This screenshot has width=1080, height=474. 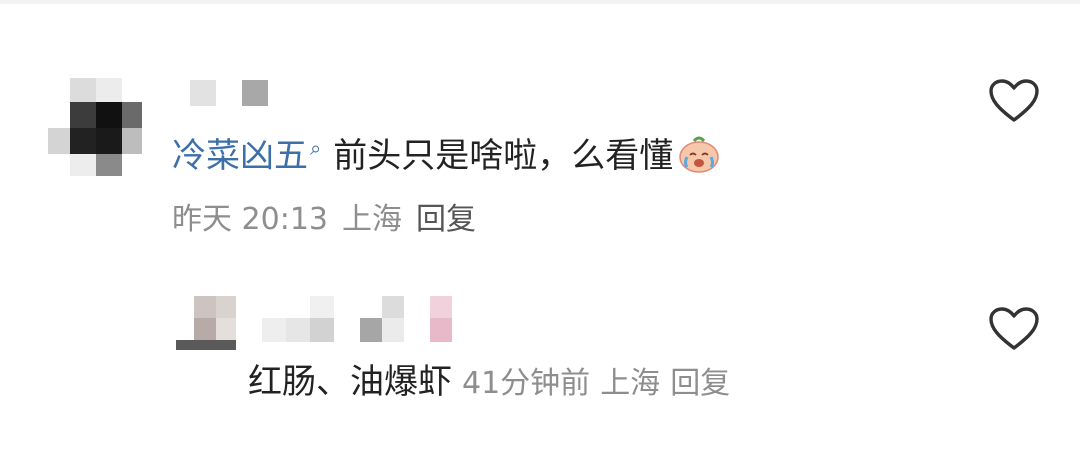 What do you see at coordinates (316, 148) in the screenshot?
I see `search-icon: ⌕` at bounding box center [316, 148].